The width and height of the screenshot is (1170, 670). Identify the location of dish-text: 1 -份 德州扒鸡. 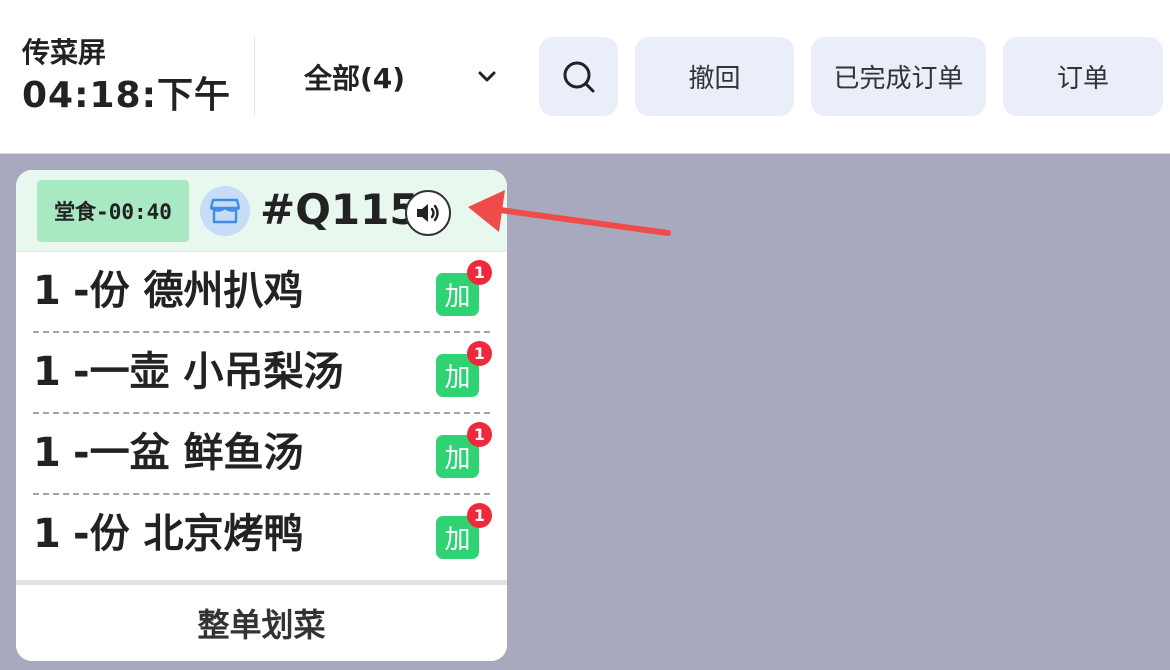
(168, 291).